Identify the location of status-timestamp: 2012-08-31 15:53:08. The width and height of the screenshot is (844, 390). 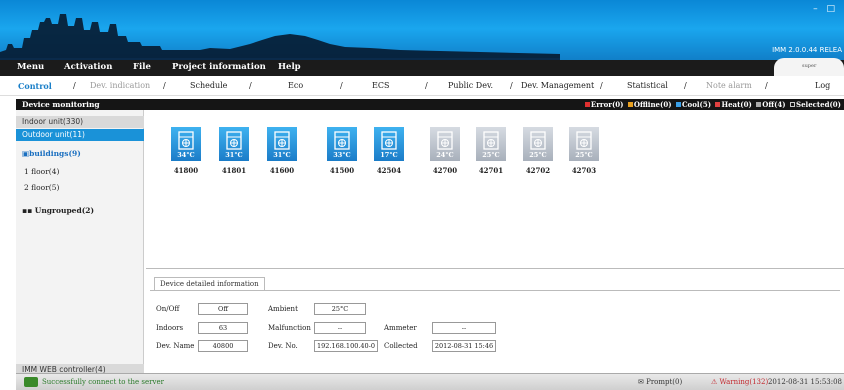
(804, 382).